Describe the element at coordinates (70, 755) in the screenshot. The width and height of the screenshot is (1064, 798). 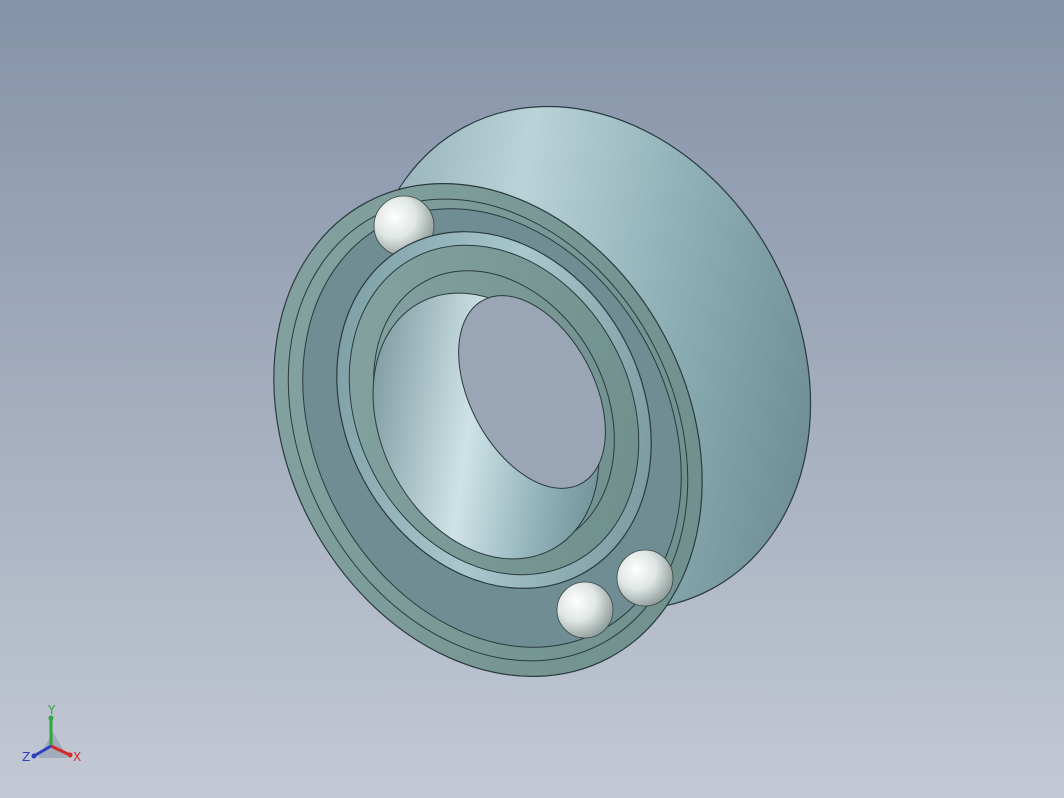
I see `x-axis-tip-icon` at that location.